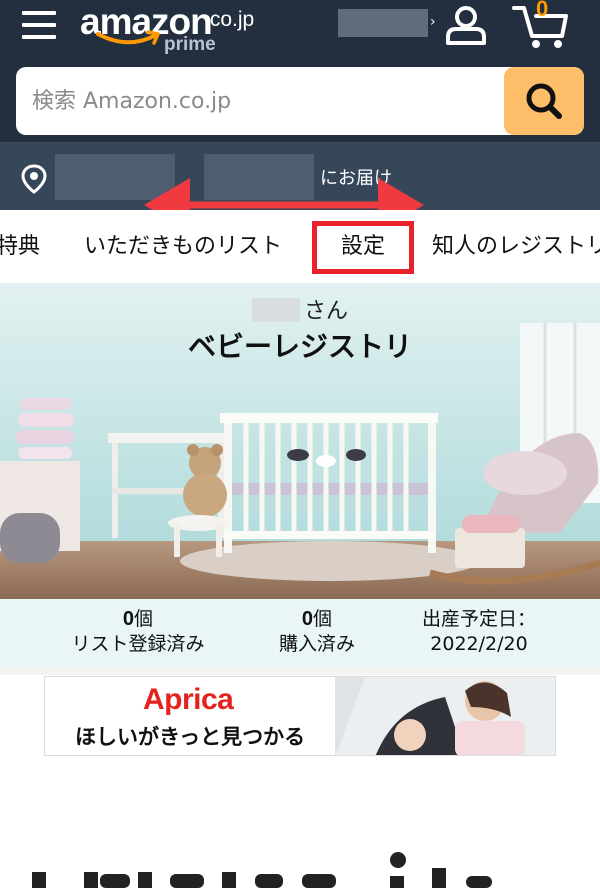 The height and width of the screenshot is (888, 600). I want to click on search-band, so click(300, 101).